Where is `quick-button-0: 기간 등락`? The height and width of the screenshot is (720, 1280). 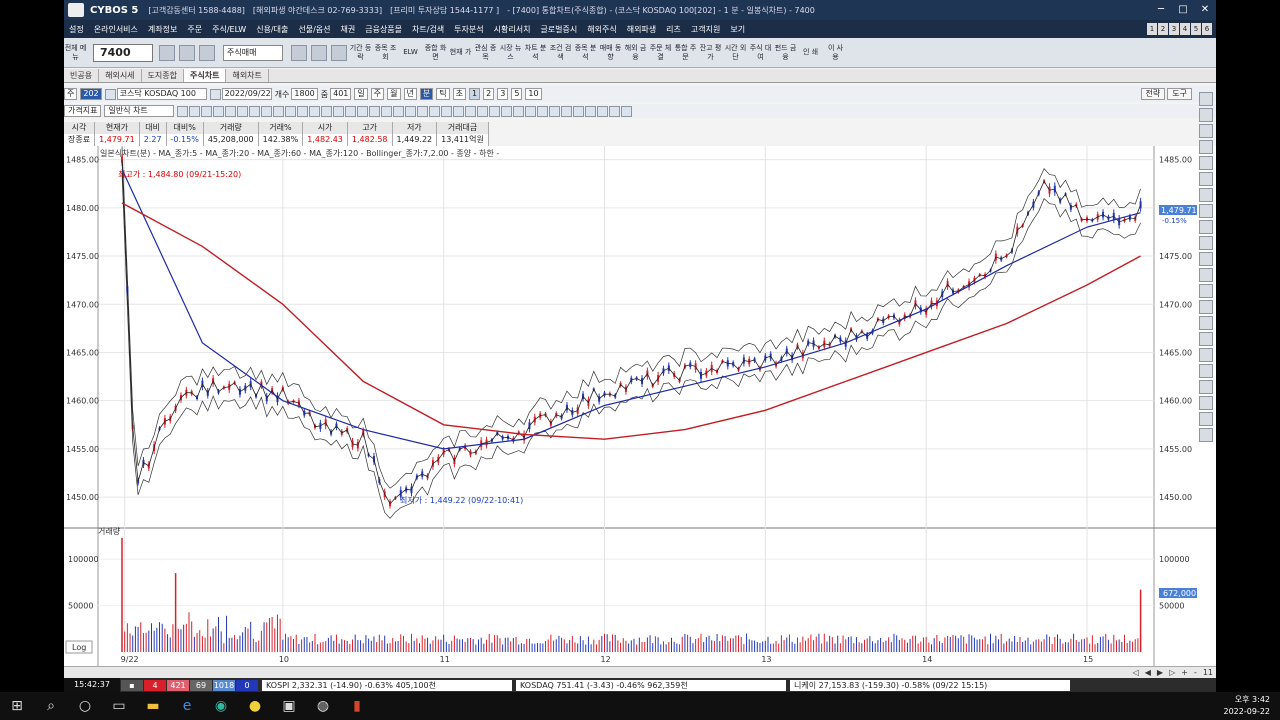 quick-button-0: 기간 등락 is located at coordinates (360, 53).